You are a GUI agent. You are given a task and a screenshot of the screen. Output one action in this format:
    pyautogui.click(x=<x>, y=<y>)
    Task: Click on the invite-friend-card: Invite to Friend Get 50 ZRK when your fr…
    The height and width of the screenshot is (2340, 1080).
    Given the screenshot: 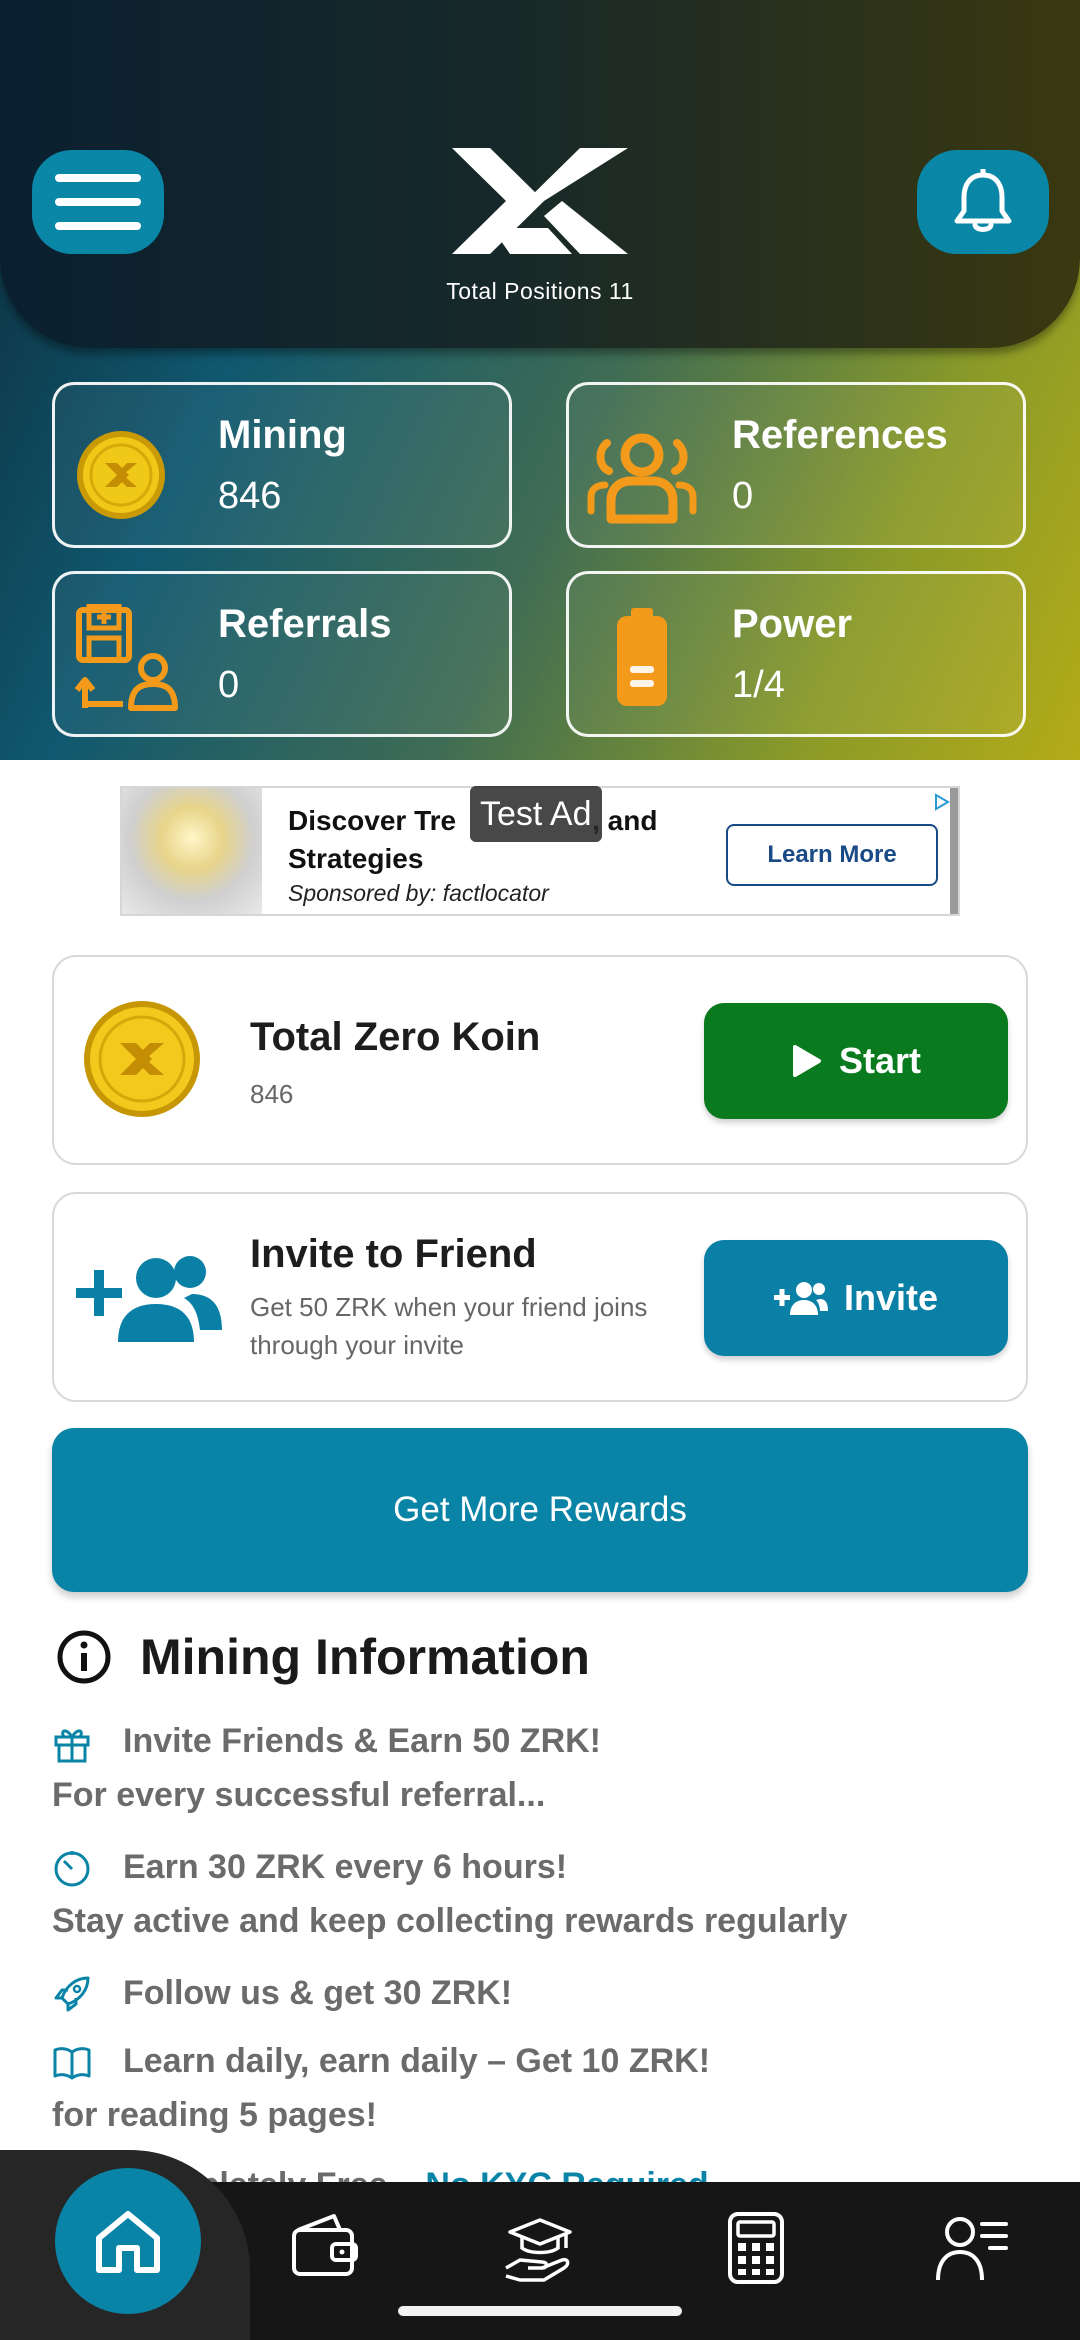 What is the action you would take?
    pyautogui.click(x=540, y=1297)
    